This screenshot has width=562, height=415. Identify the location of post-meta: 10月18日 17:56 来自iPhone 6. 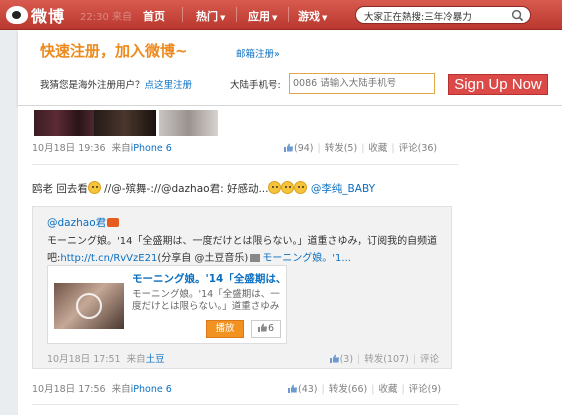
(102, 389).